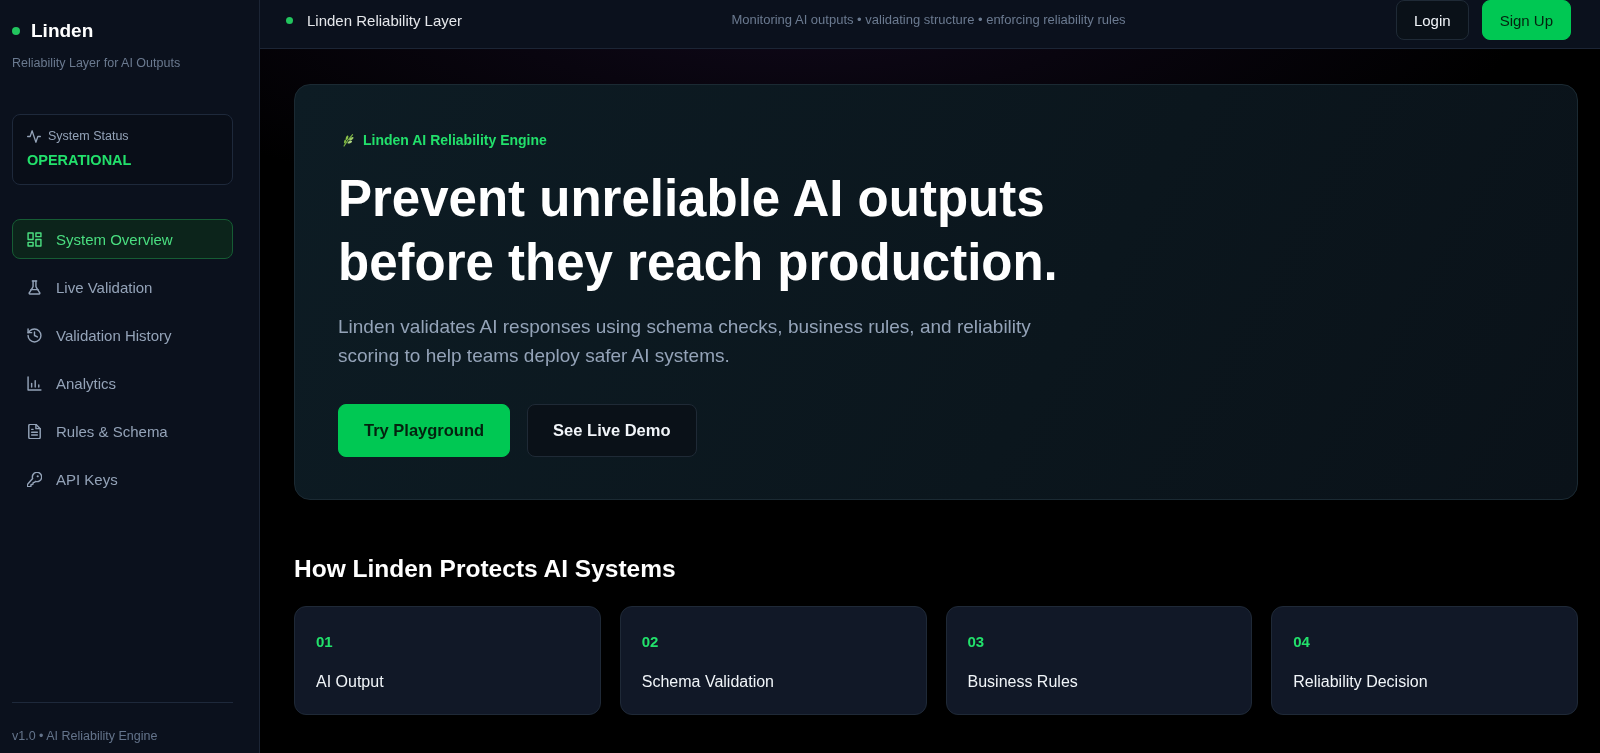 This screenshot has height=753, width=1600. I want to click on step-title: AI Output, so click(350, 682).